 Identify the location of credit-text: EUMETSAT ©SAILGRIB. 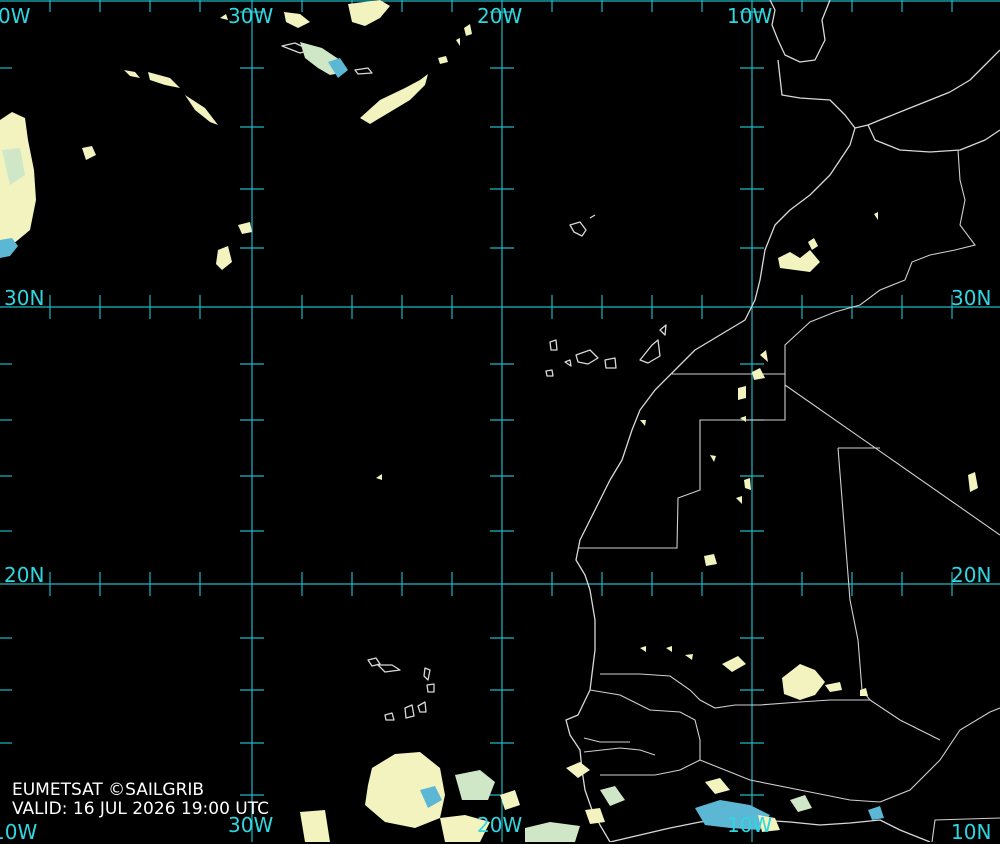
(108, 790).